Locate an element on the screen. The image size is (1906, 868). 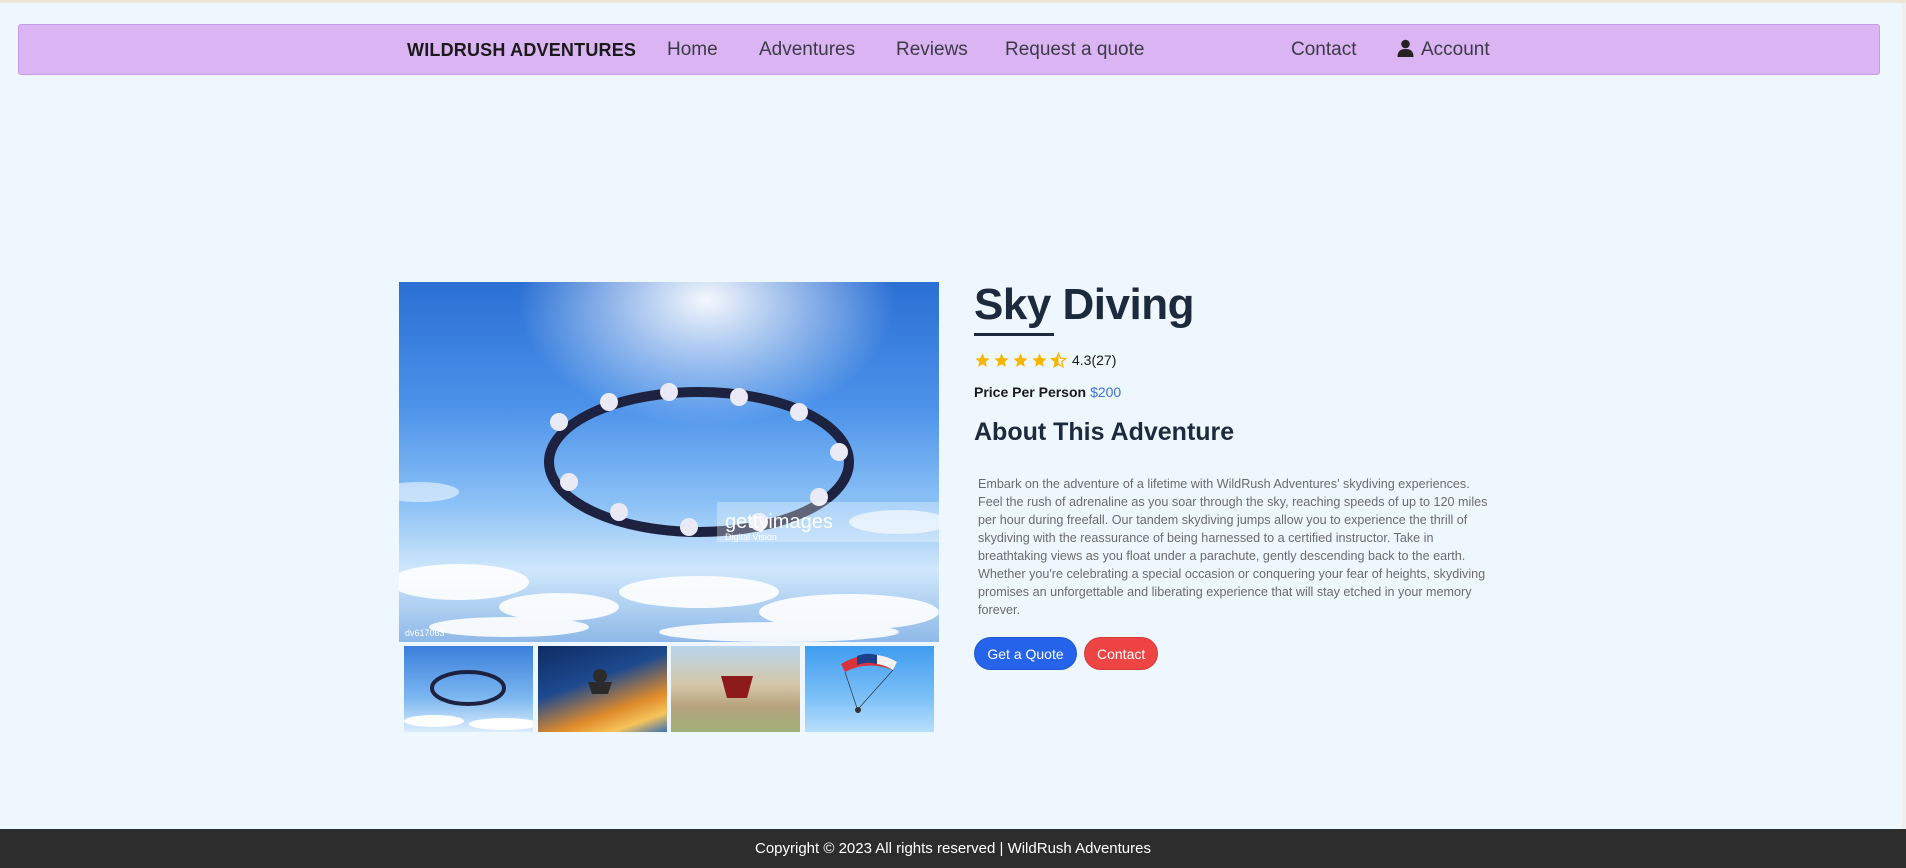
skydivers-formation-graphic: gettyimages Digital Vision dv617063 is located at coordinates (669, 462).